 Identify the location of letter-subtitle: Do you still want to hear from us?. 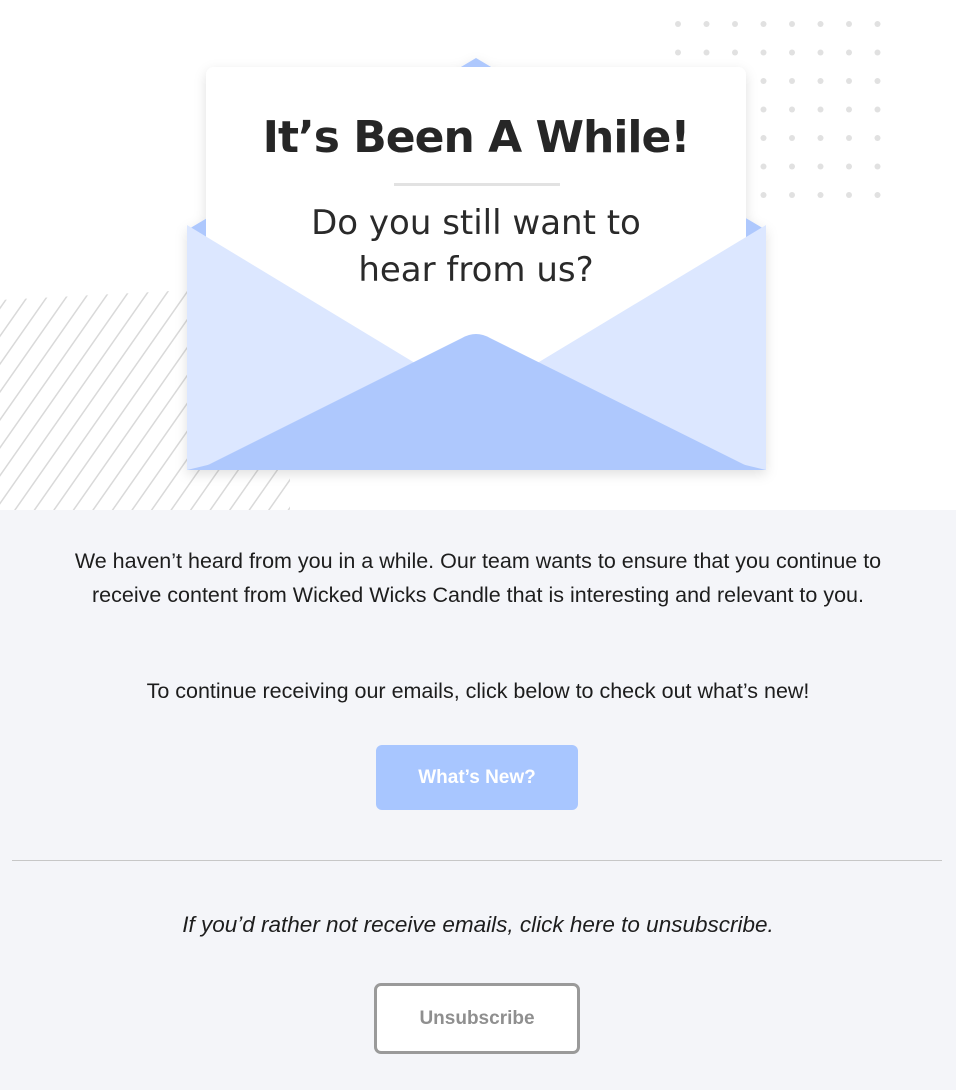
(476, 247).